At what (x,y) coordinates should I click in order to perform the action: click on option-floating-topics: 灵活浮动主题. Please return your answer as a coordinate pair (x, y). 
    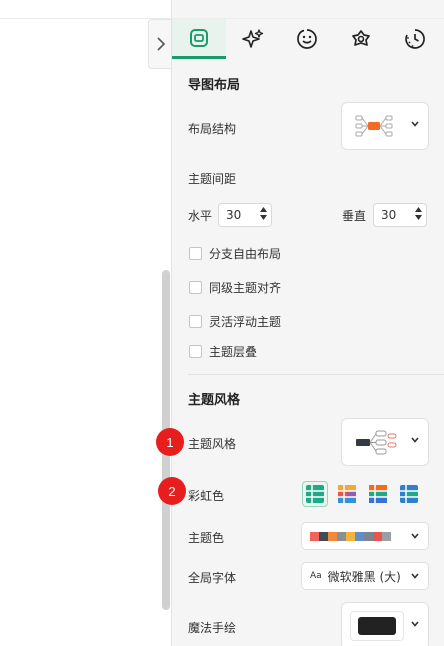
    Looking at the image, I should click on (235, 321).